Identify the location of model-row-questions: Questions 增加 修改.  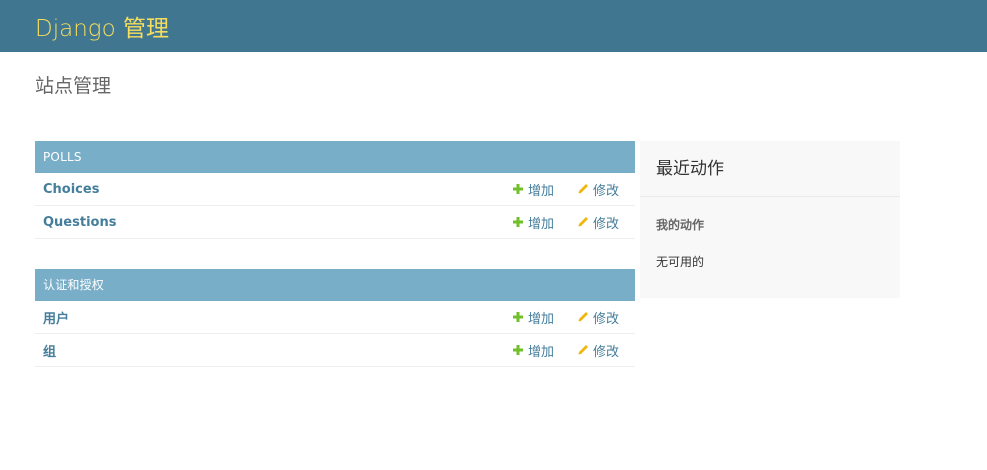
(335, 222).